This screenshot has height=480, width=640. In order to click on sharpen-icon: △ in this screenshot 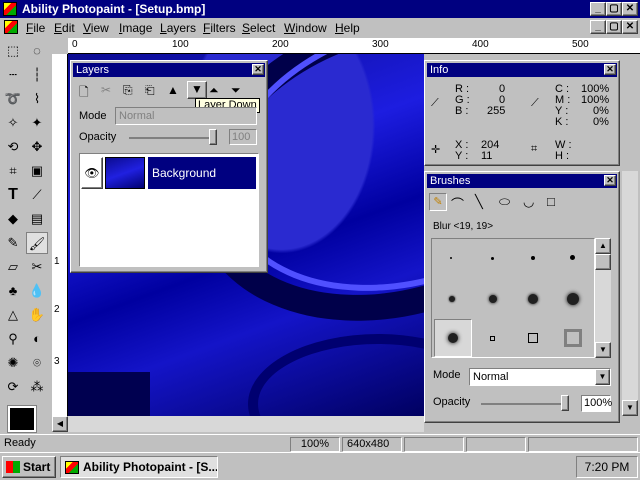, I will do `click(13, 315)`.